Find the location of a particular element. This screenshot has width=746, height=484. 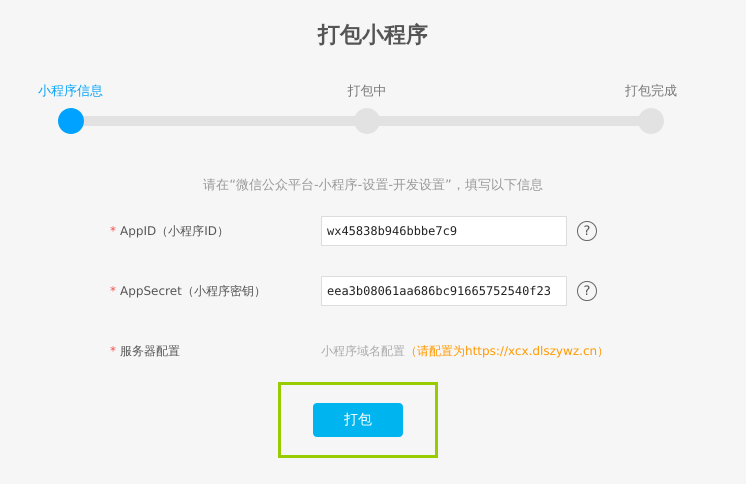

note-text: （请配置为https://xcx.dlszywz.cn） is located at coordinates (507, 351).